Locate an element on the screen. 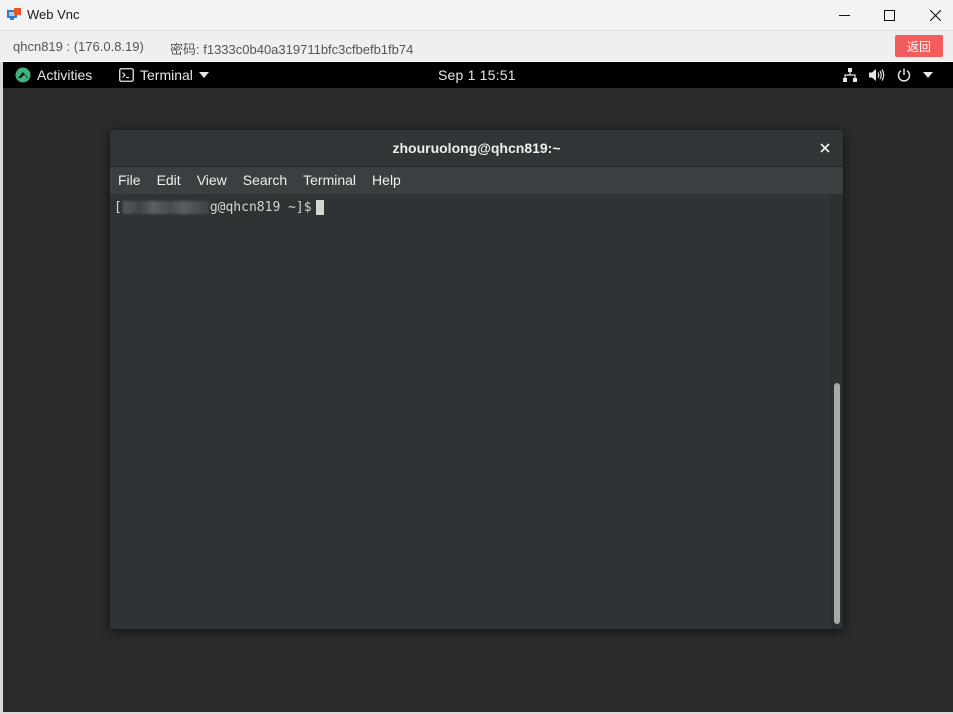 This screenshot has width=953, height=714. caret-down-icon is located at coordinates (203, 75).